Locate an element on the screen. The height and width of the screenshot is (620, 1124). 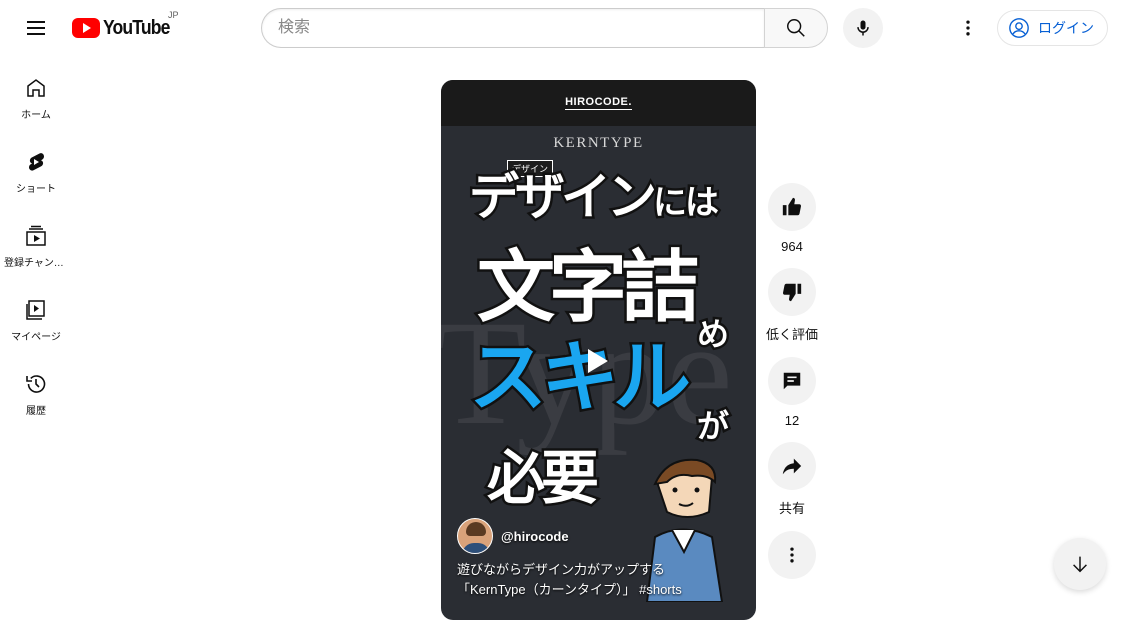
sidebar-item-label: マイページ is located at coordinates (36, 337).